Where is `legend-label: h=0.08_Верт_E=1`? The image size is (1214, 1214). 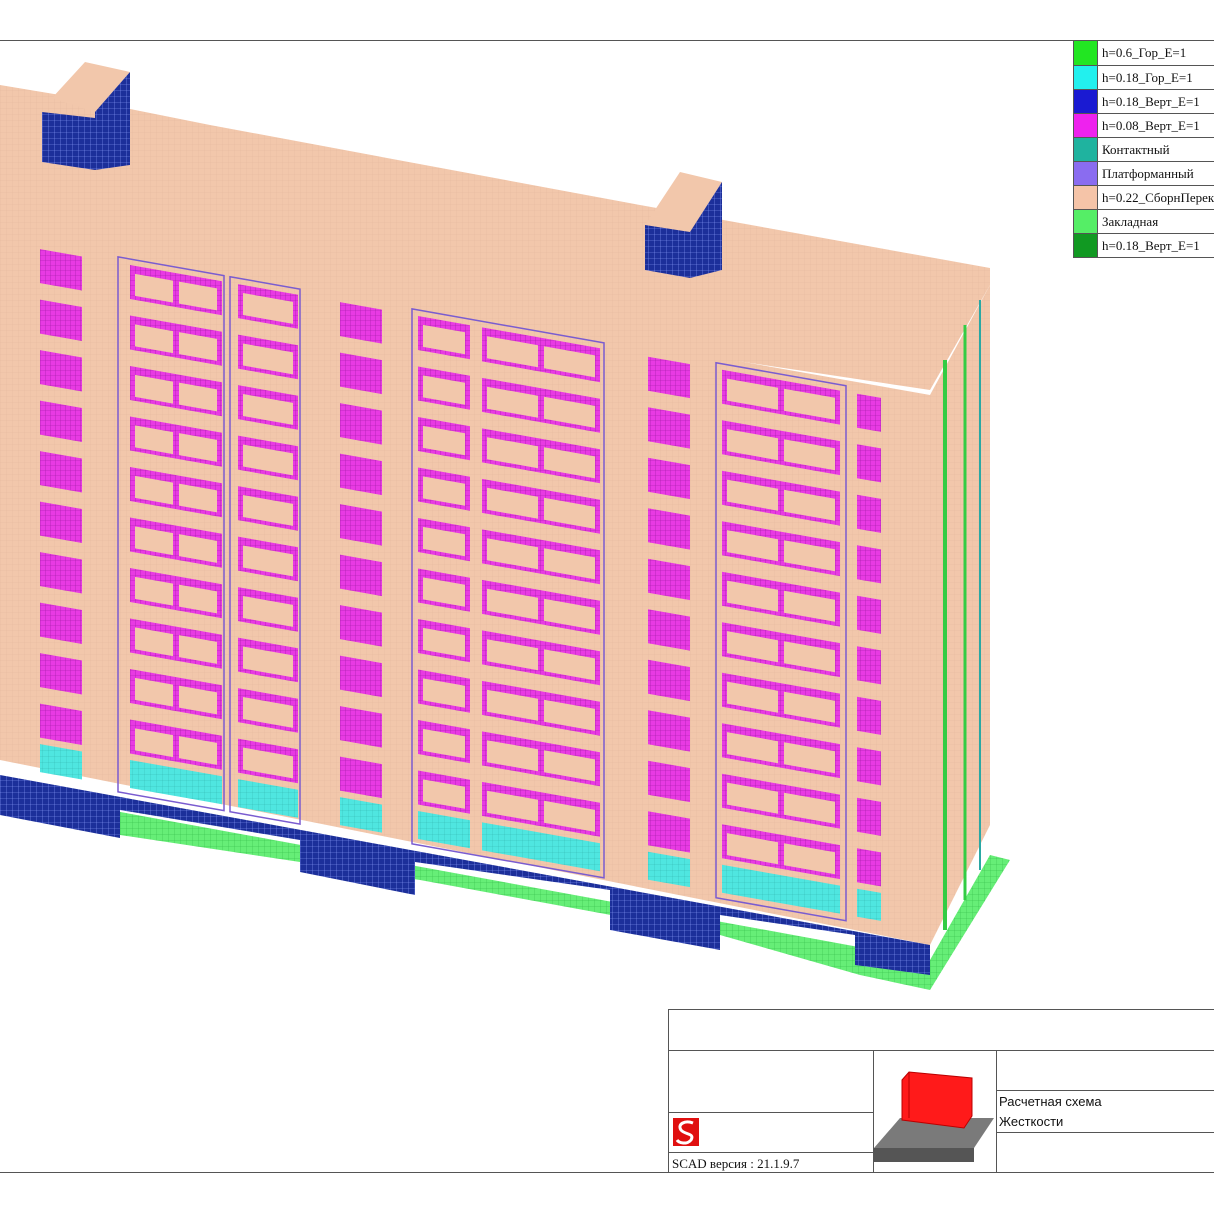 legend-label: h=0.08_Верт_E=1 is located at coordinates (1151, 125).